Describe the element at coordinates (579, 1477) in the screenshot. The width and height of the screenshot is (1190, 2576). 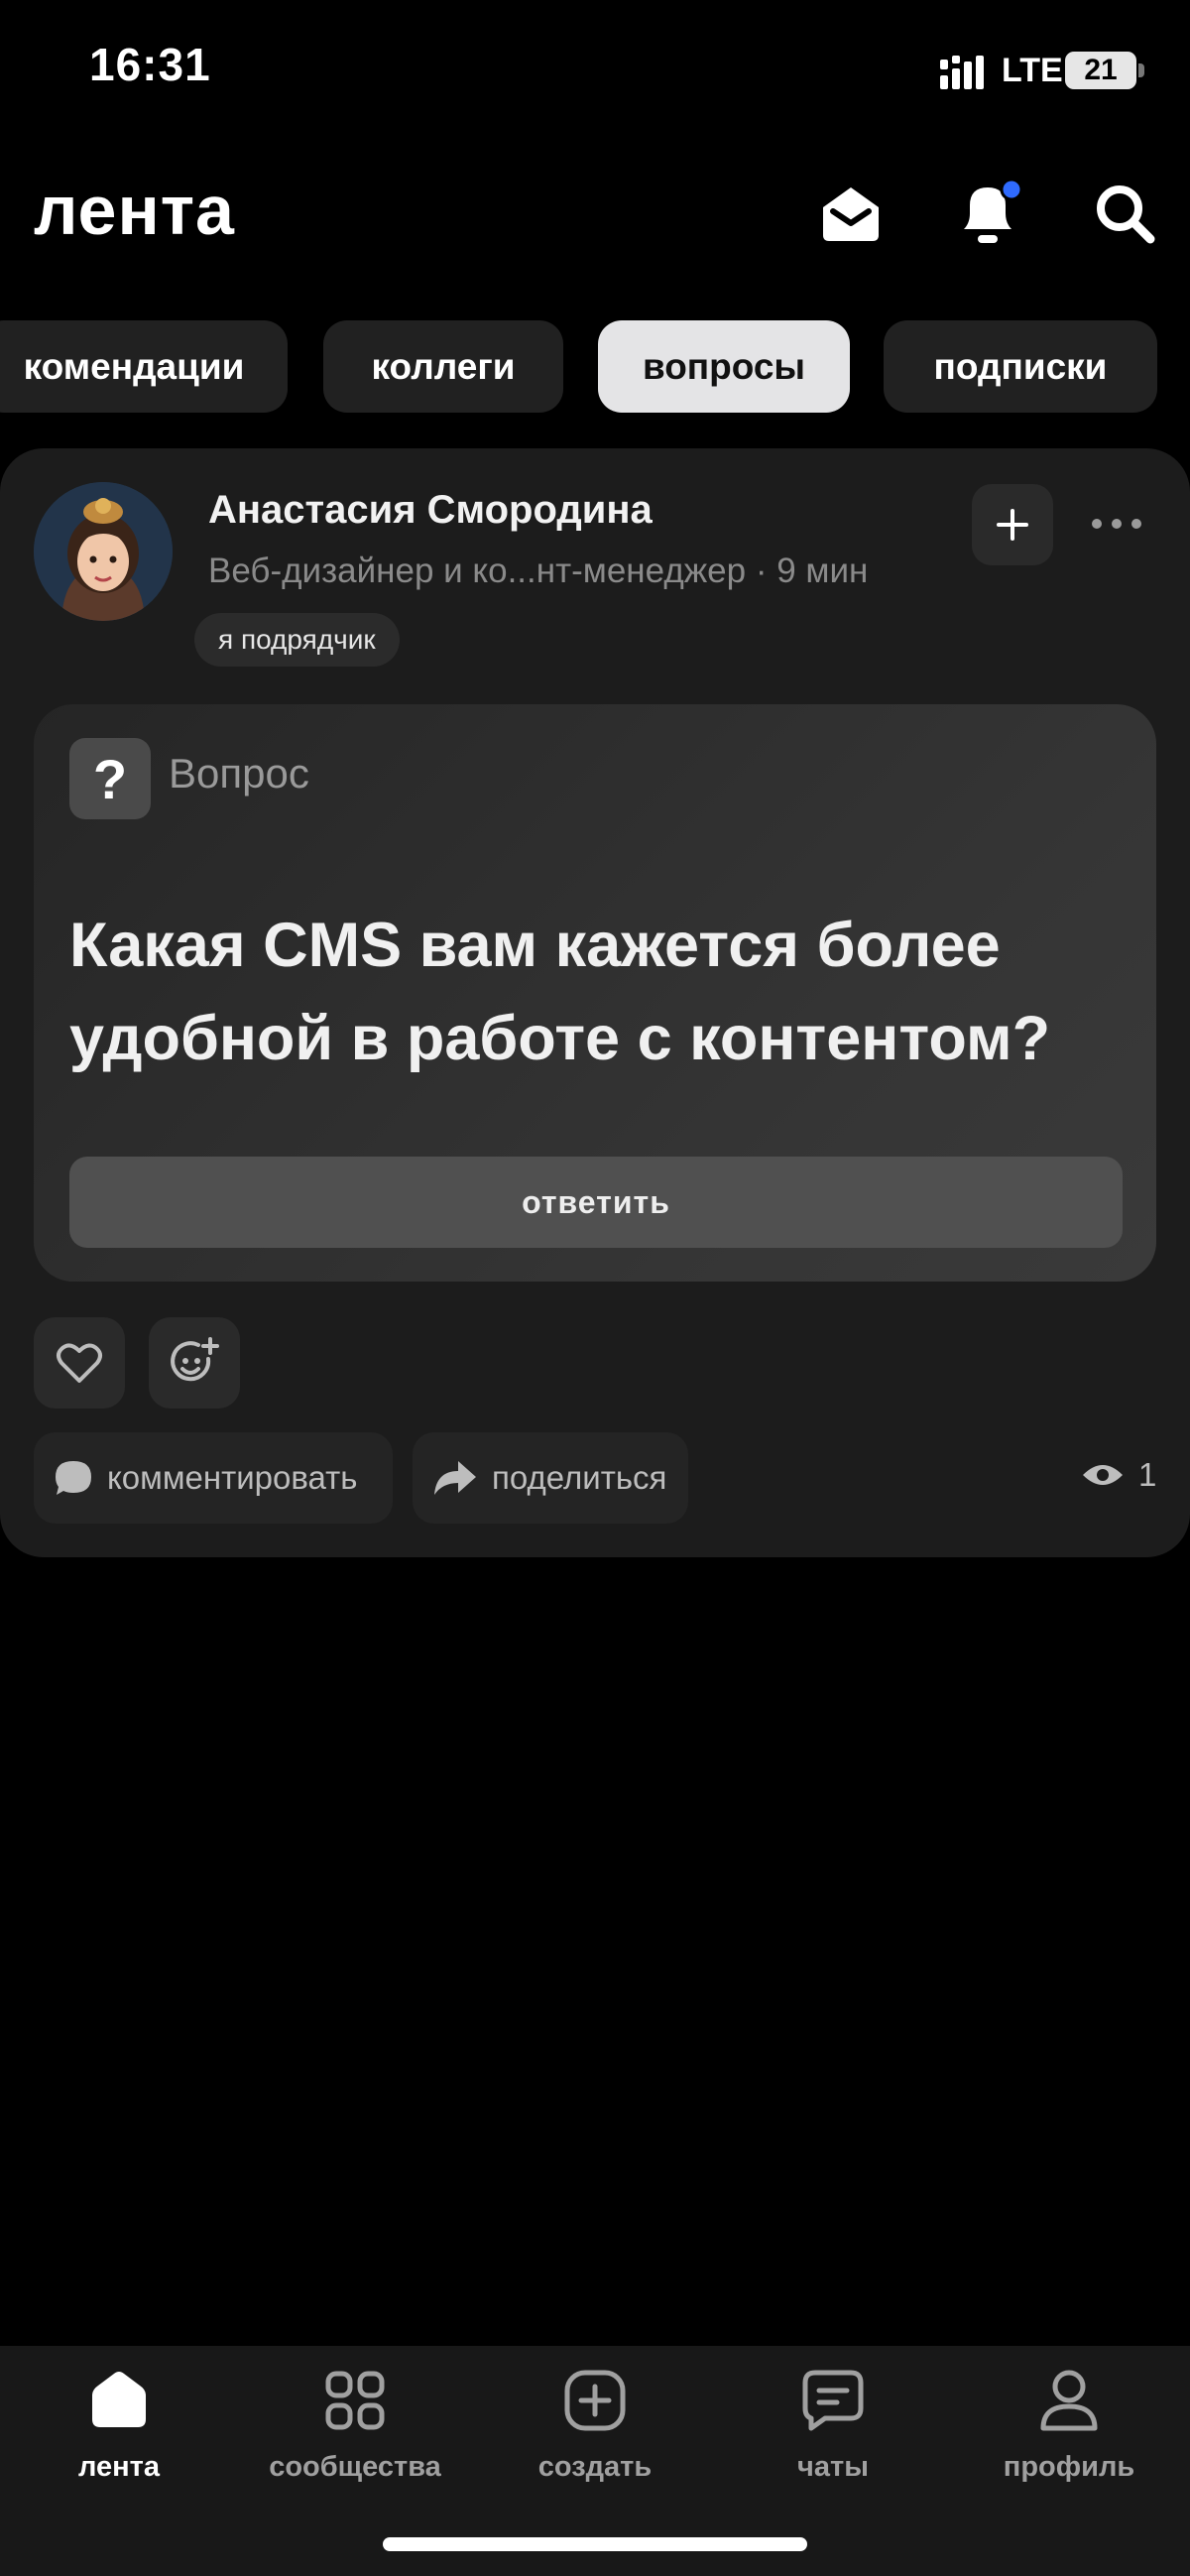
I see `share-label: поделиться` at that location.